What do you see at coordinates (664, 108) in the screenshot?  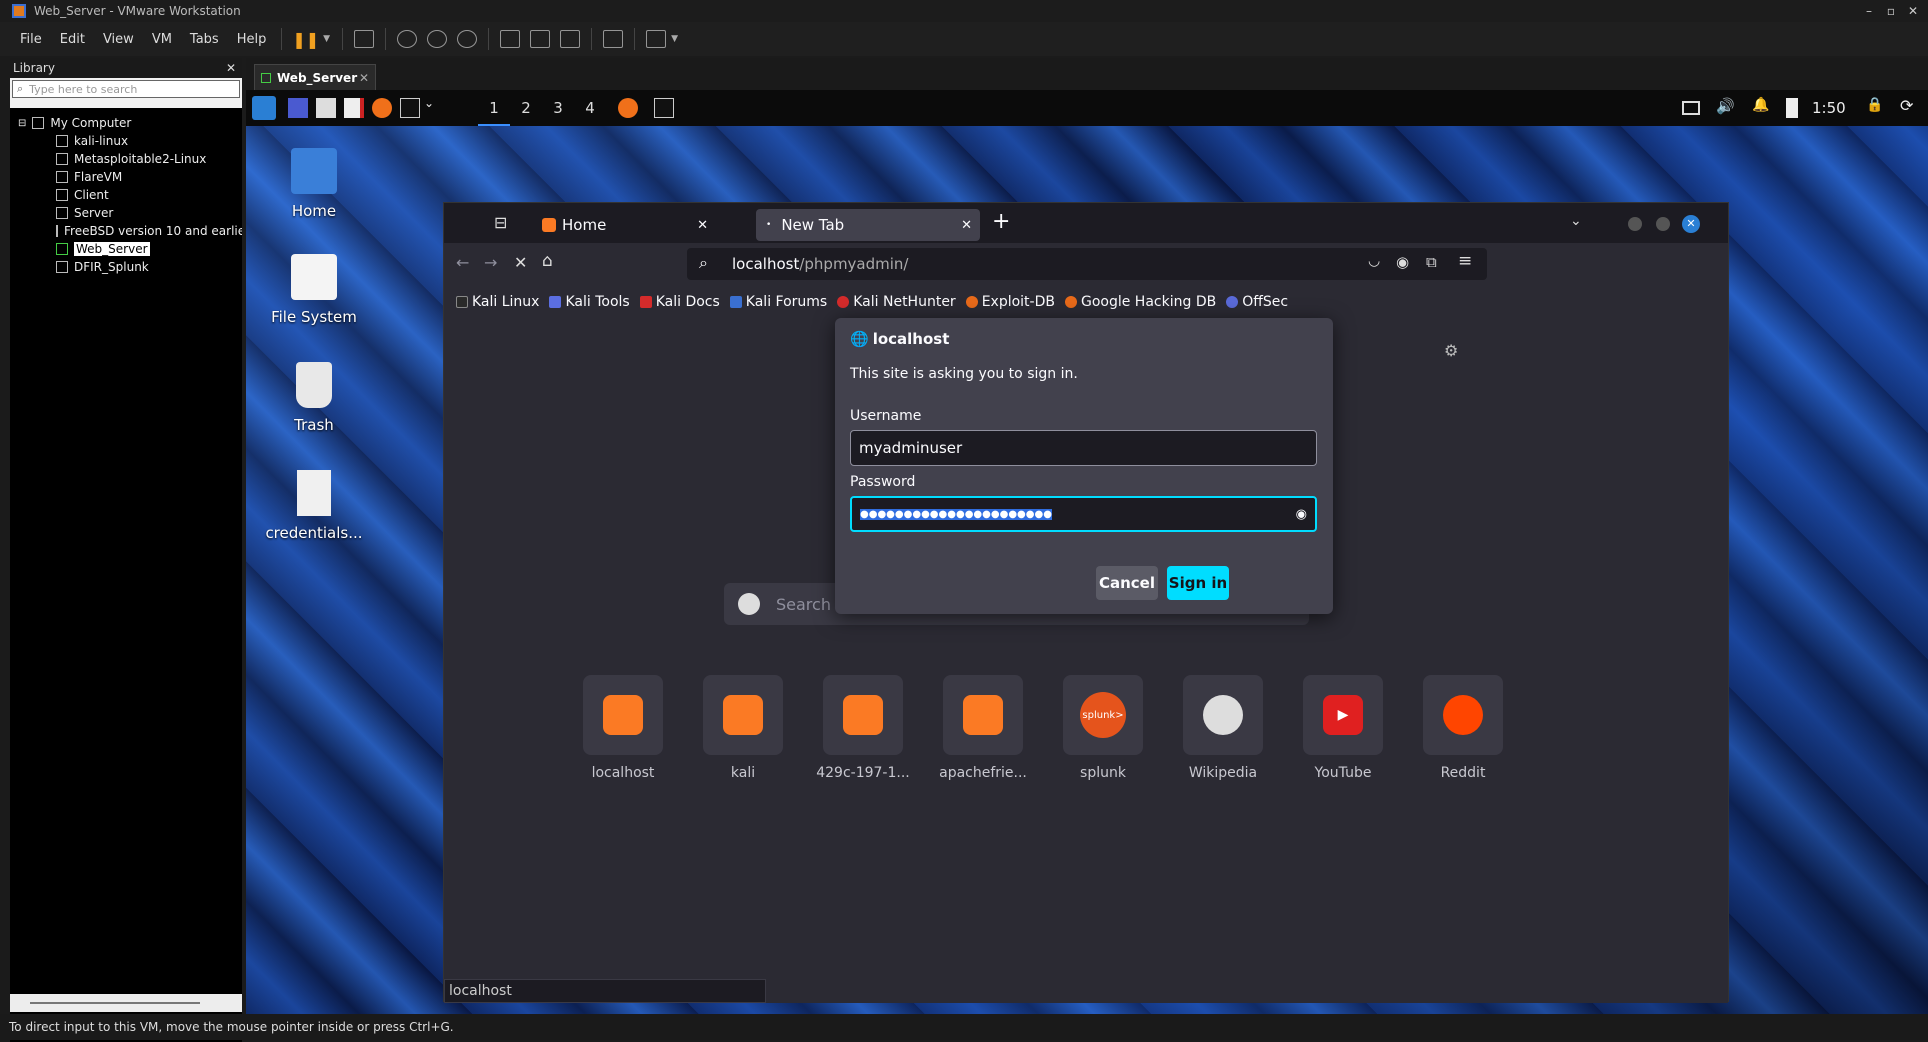 I see `taskbar-terminal-icon` at bounding box center [664, 108].